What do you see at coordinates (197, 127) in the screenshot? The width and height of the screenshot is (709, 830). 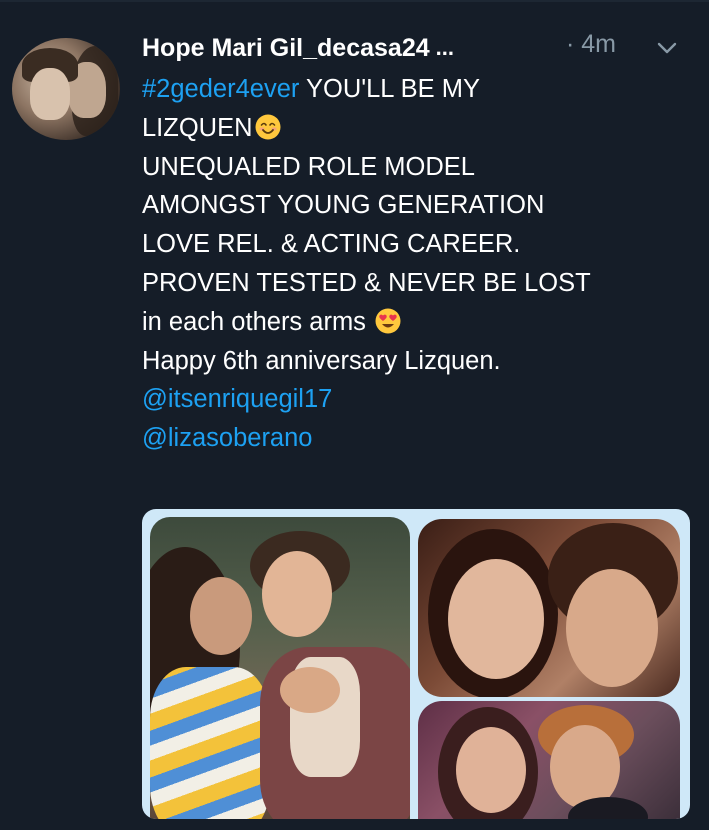 I see `tweet-line-text: LIZQUEN` at bounding box center [197, 127].